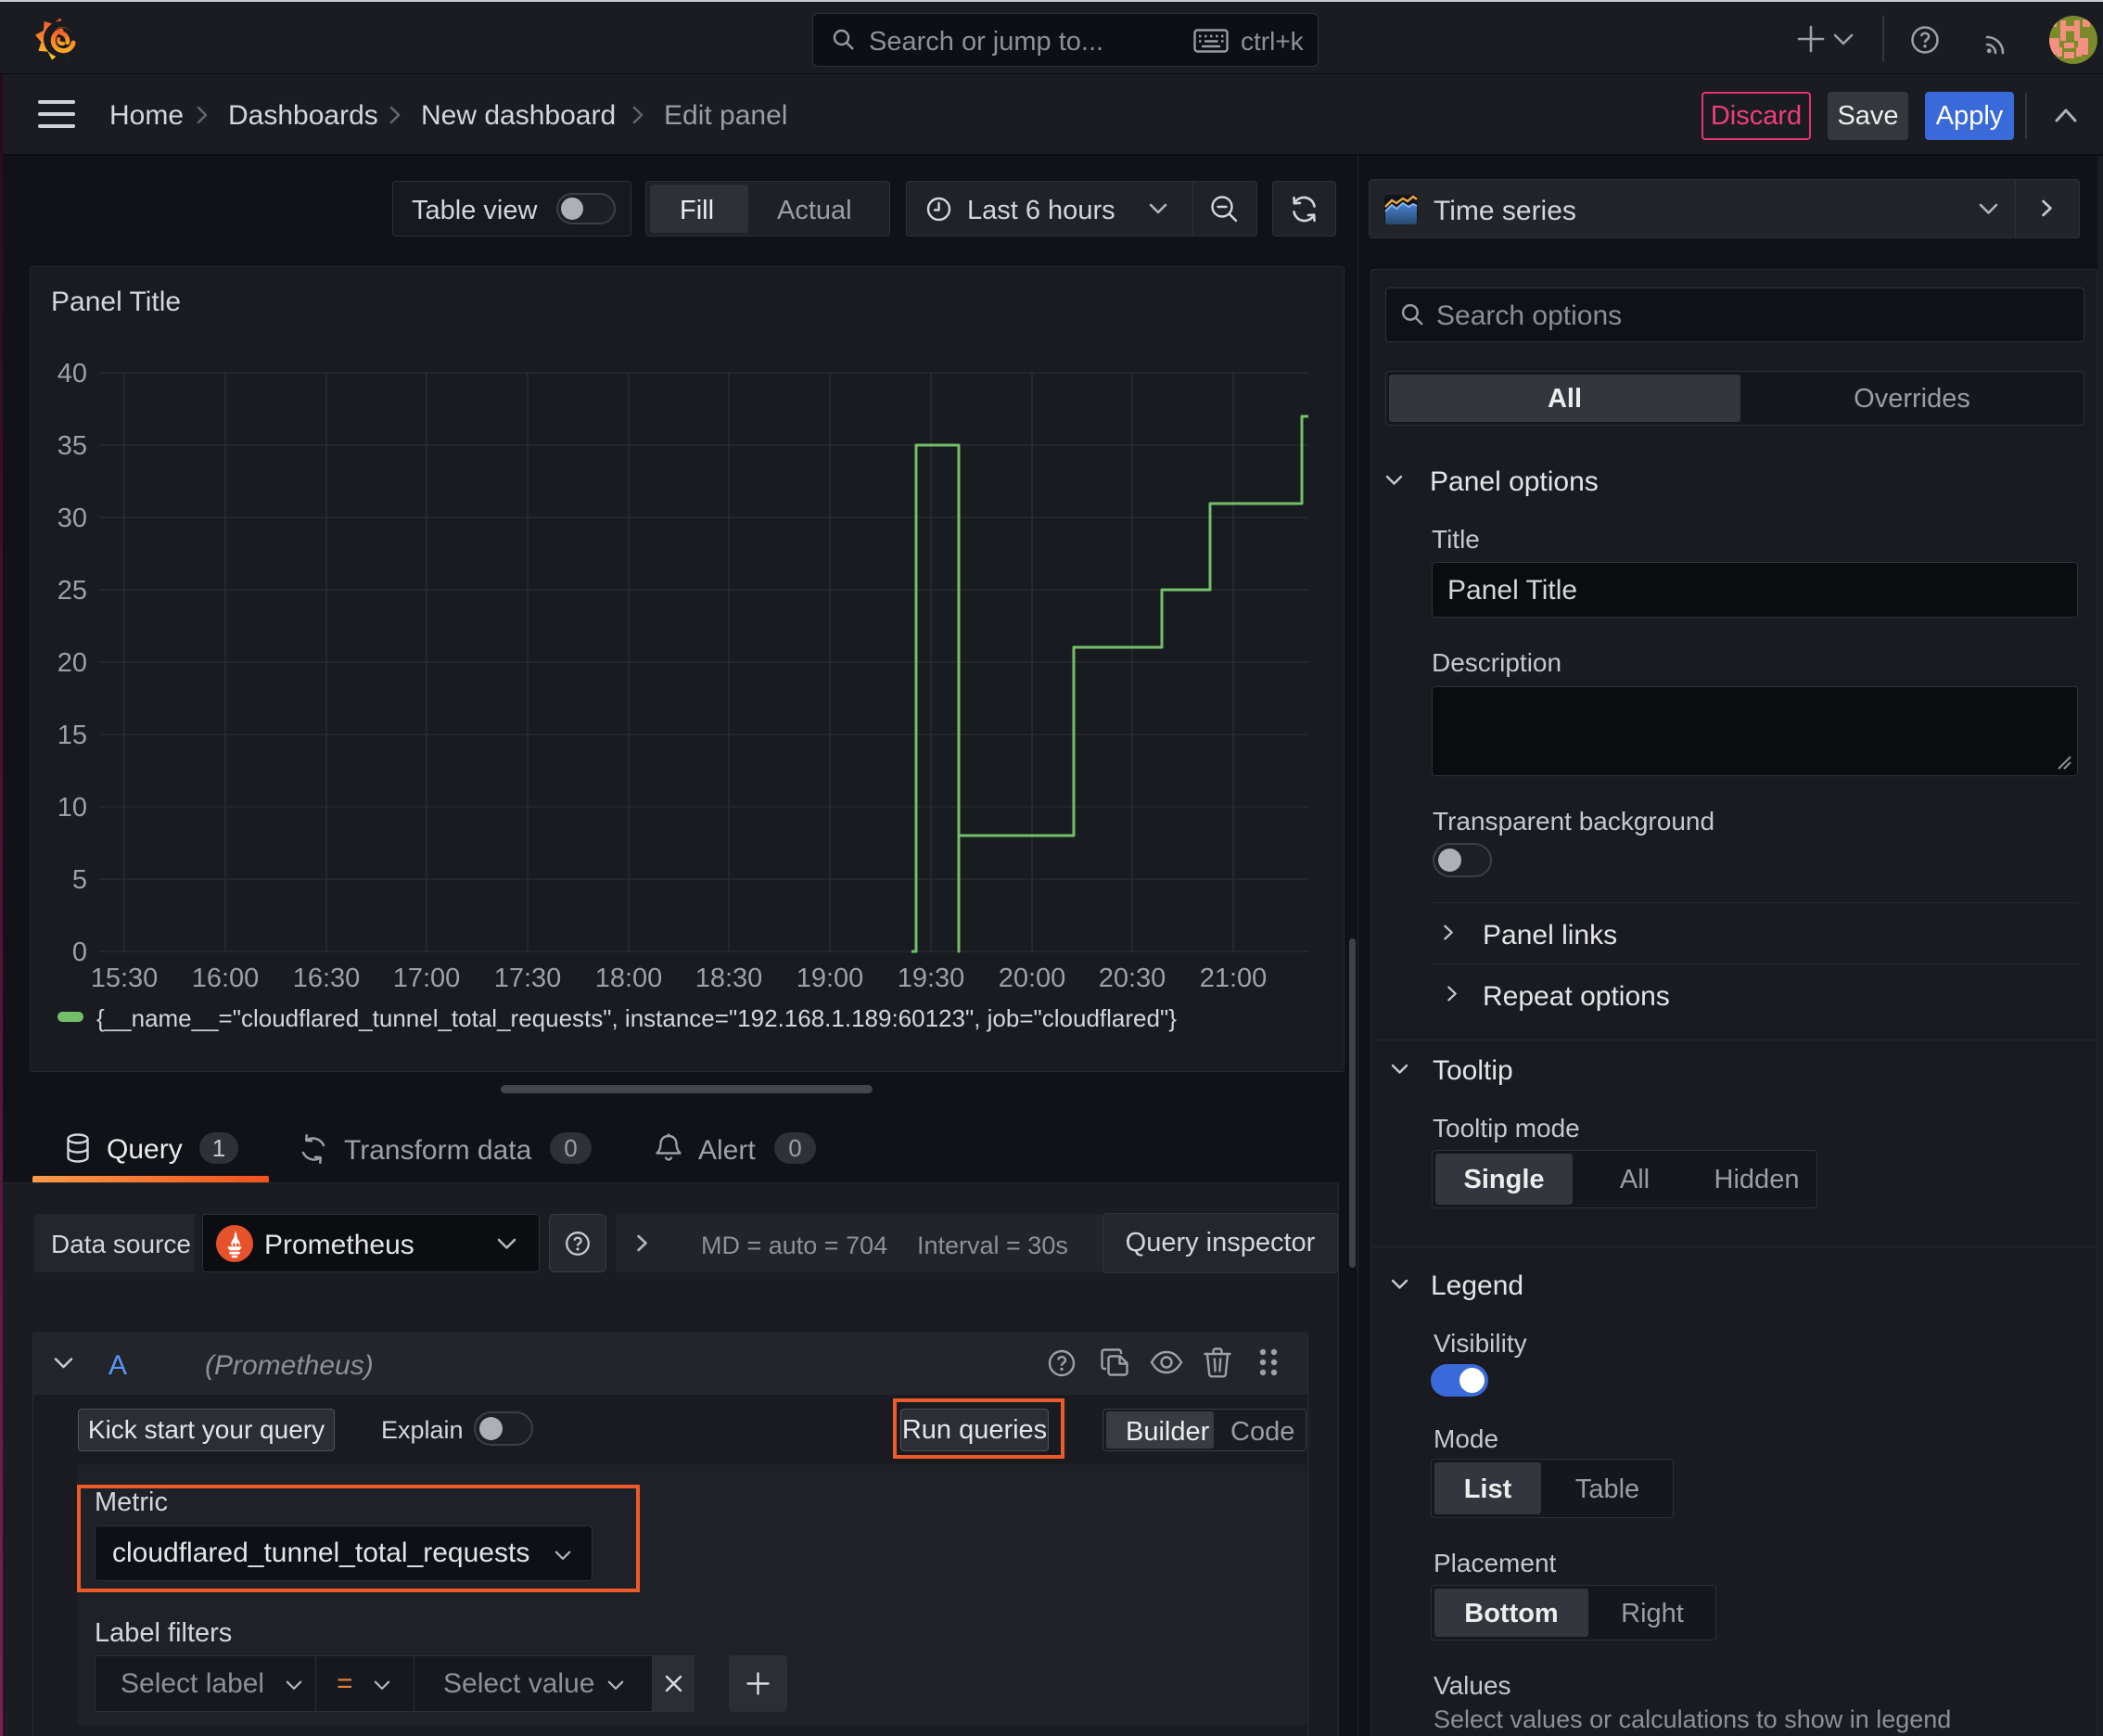 The width and height of the screenshot is (2103, 1736). Describe the element at coordinates (72, 374) in the screenshot. I see `svg-text: 40` at that location.